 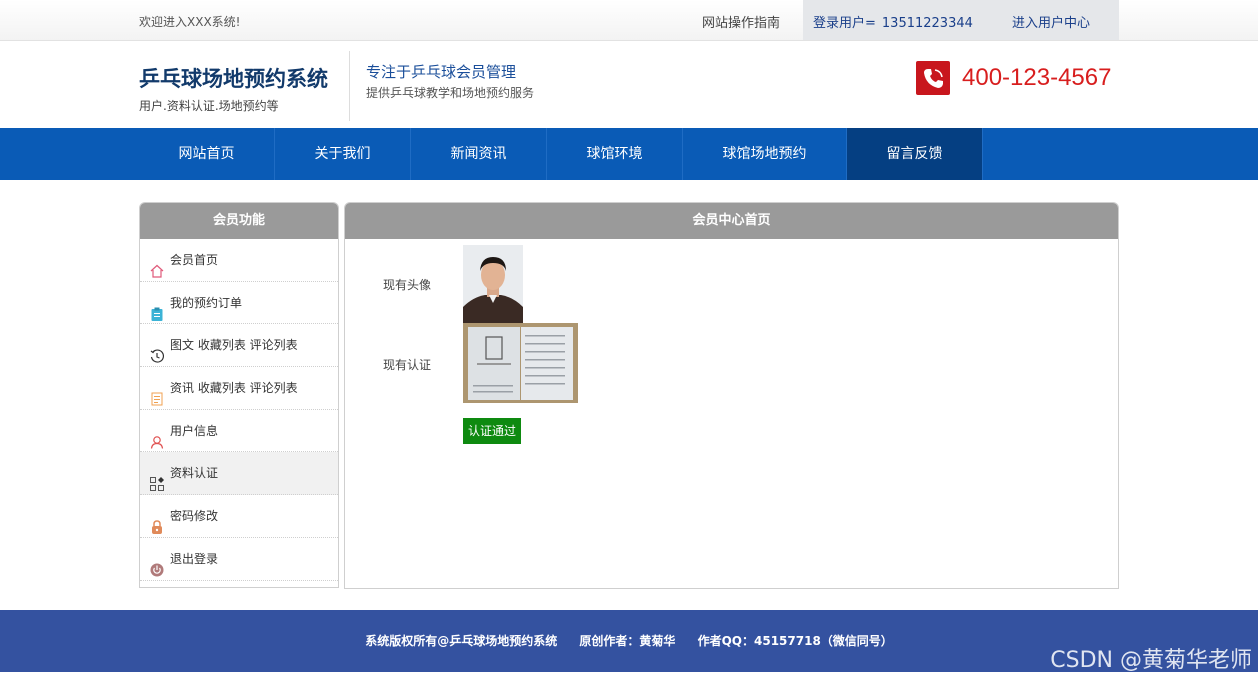 I want to click on phone-icon, so click(x=933, y=78).